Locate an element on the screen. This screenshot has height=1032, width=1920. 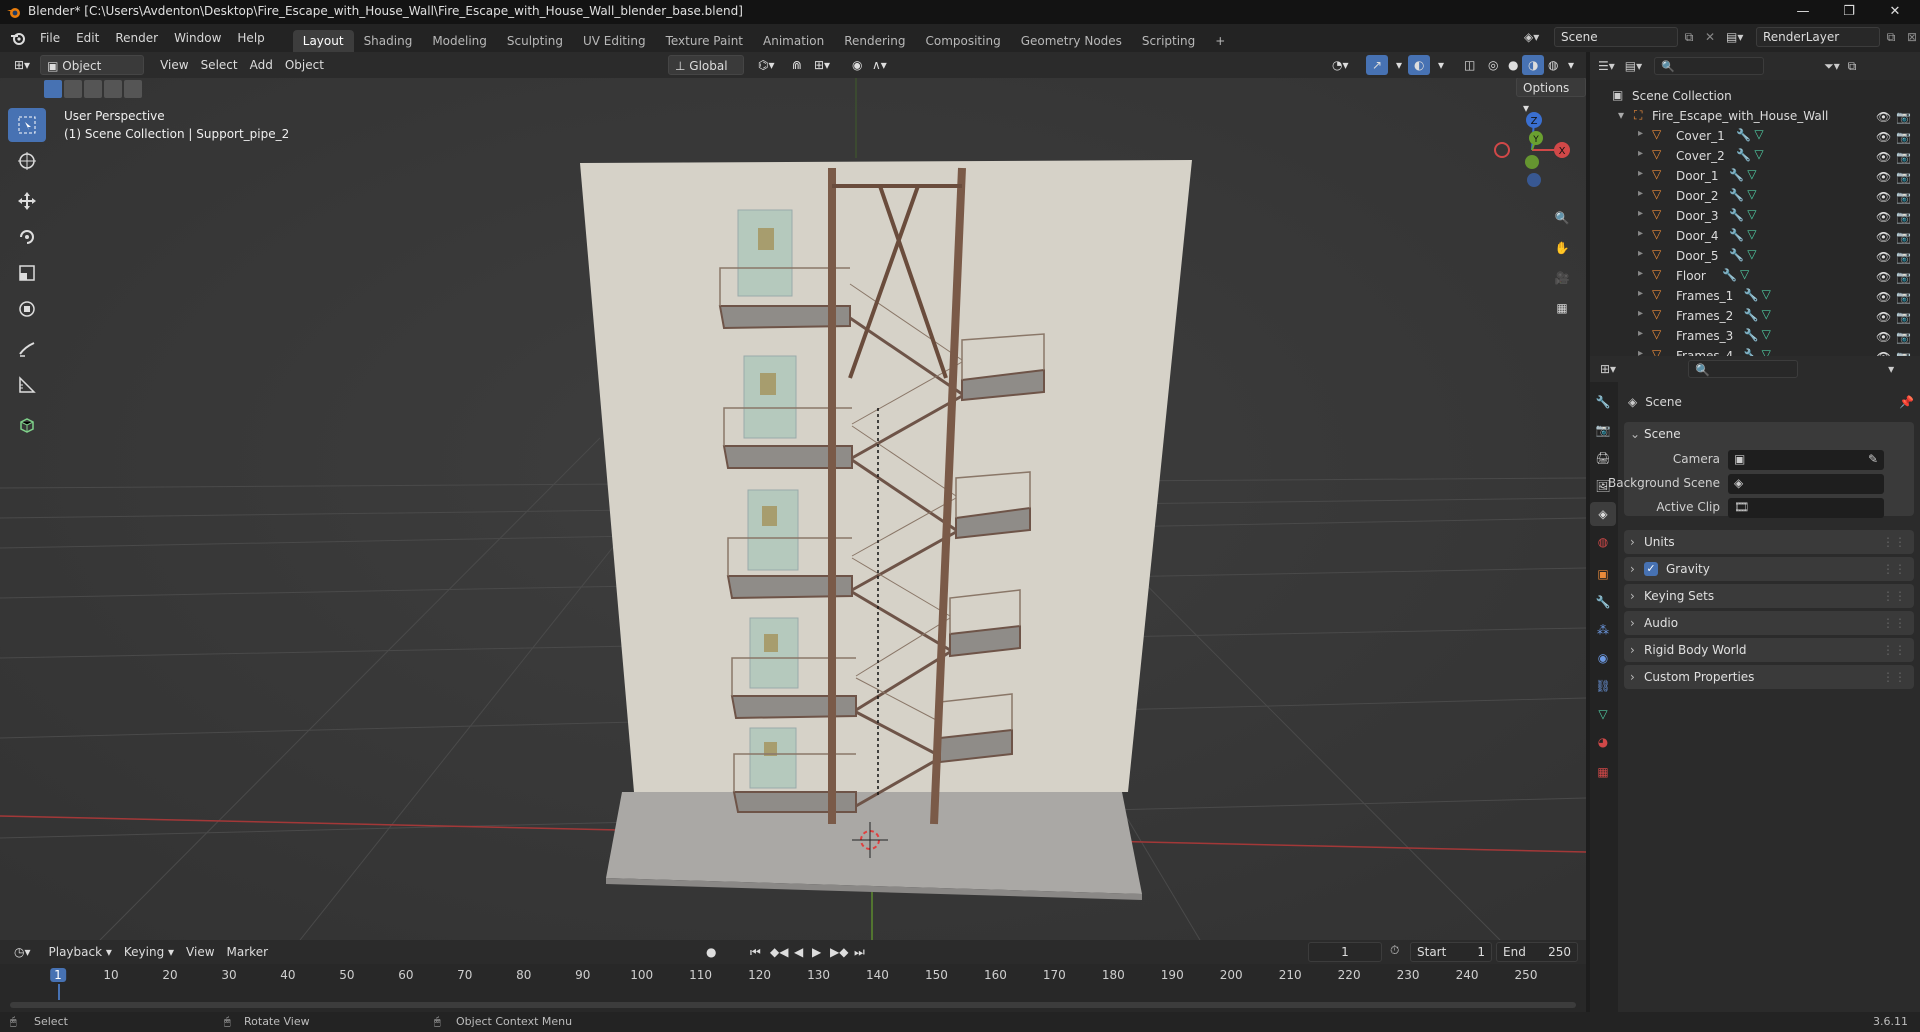
tab-compositing: Compositing is located at coordinates (962, 41).